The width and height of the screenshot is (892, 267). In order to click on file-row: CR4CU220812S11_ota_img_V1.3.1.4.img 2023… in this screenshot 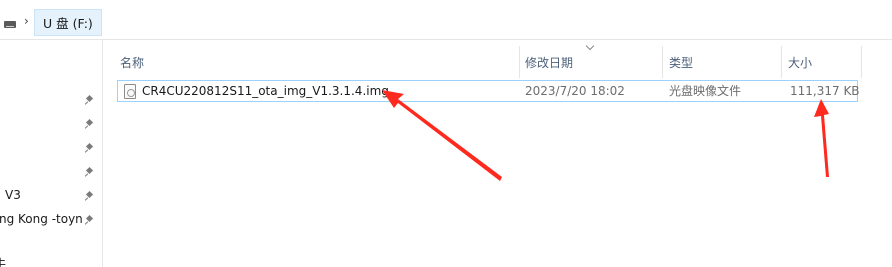, I will do `click(488, 91)`.